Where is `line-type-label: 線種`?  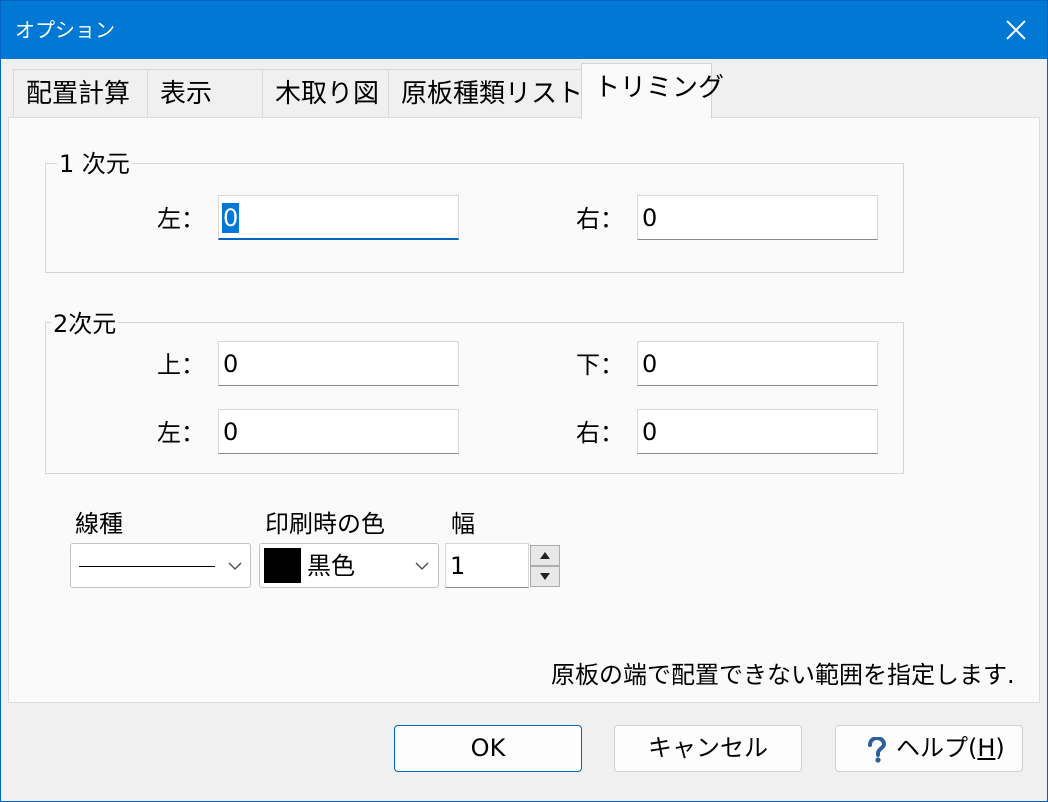
line-type-label: 線種 is located at coordinates (99, 524).